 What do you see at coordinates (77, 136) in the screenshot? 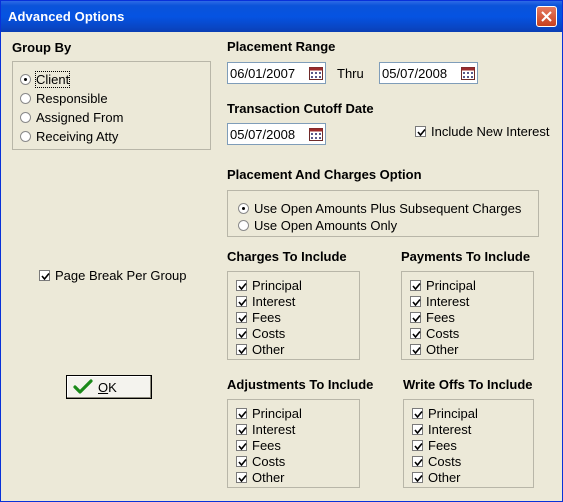
I see `radio-label: Receiving Atty` at bounding box center [77, 136].